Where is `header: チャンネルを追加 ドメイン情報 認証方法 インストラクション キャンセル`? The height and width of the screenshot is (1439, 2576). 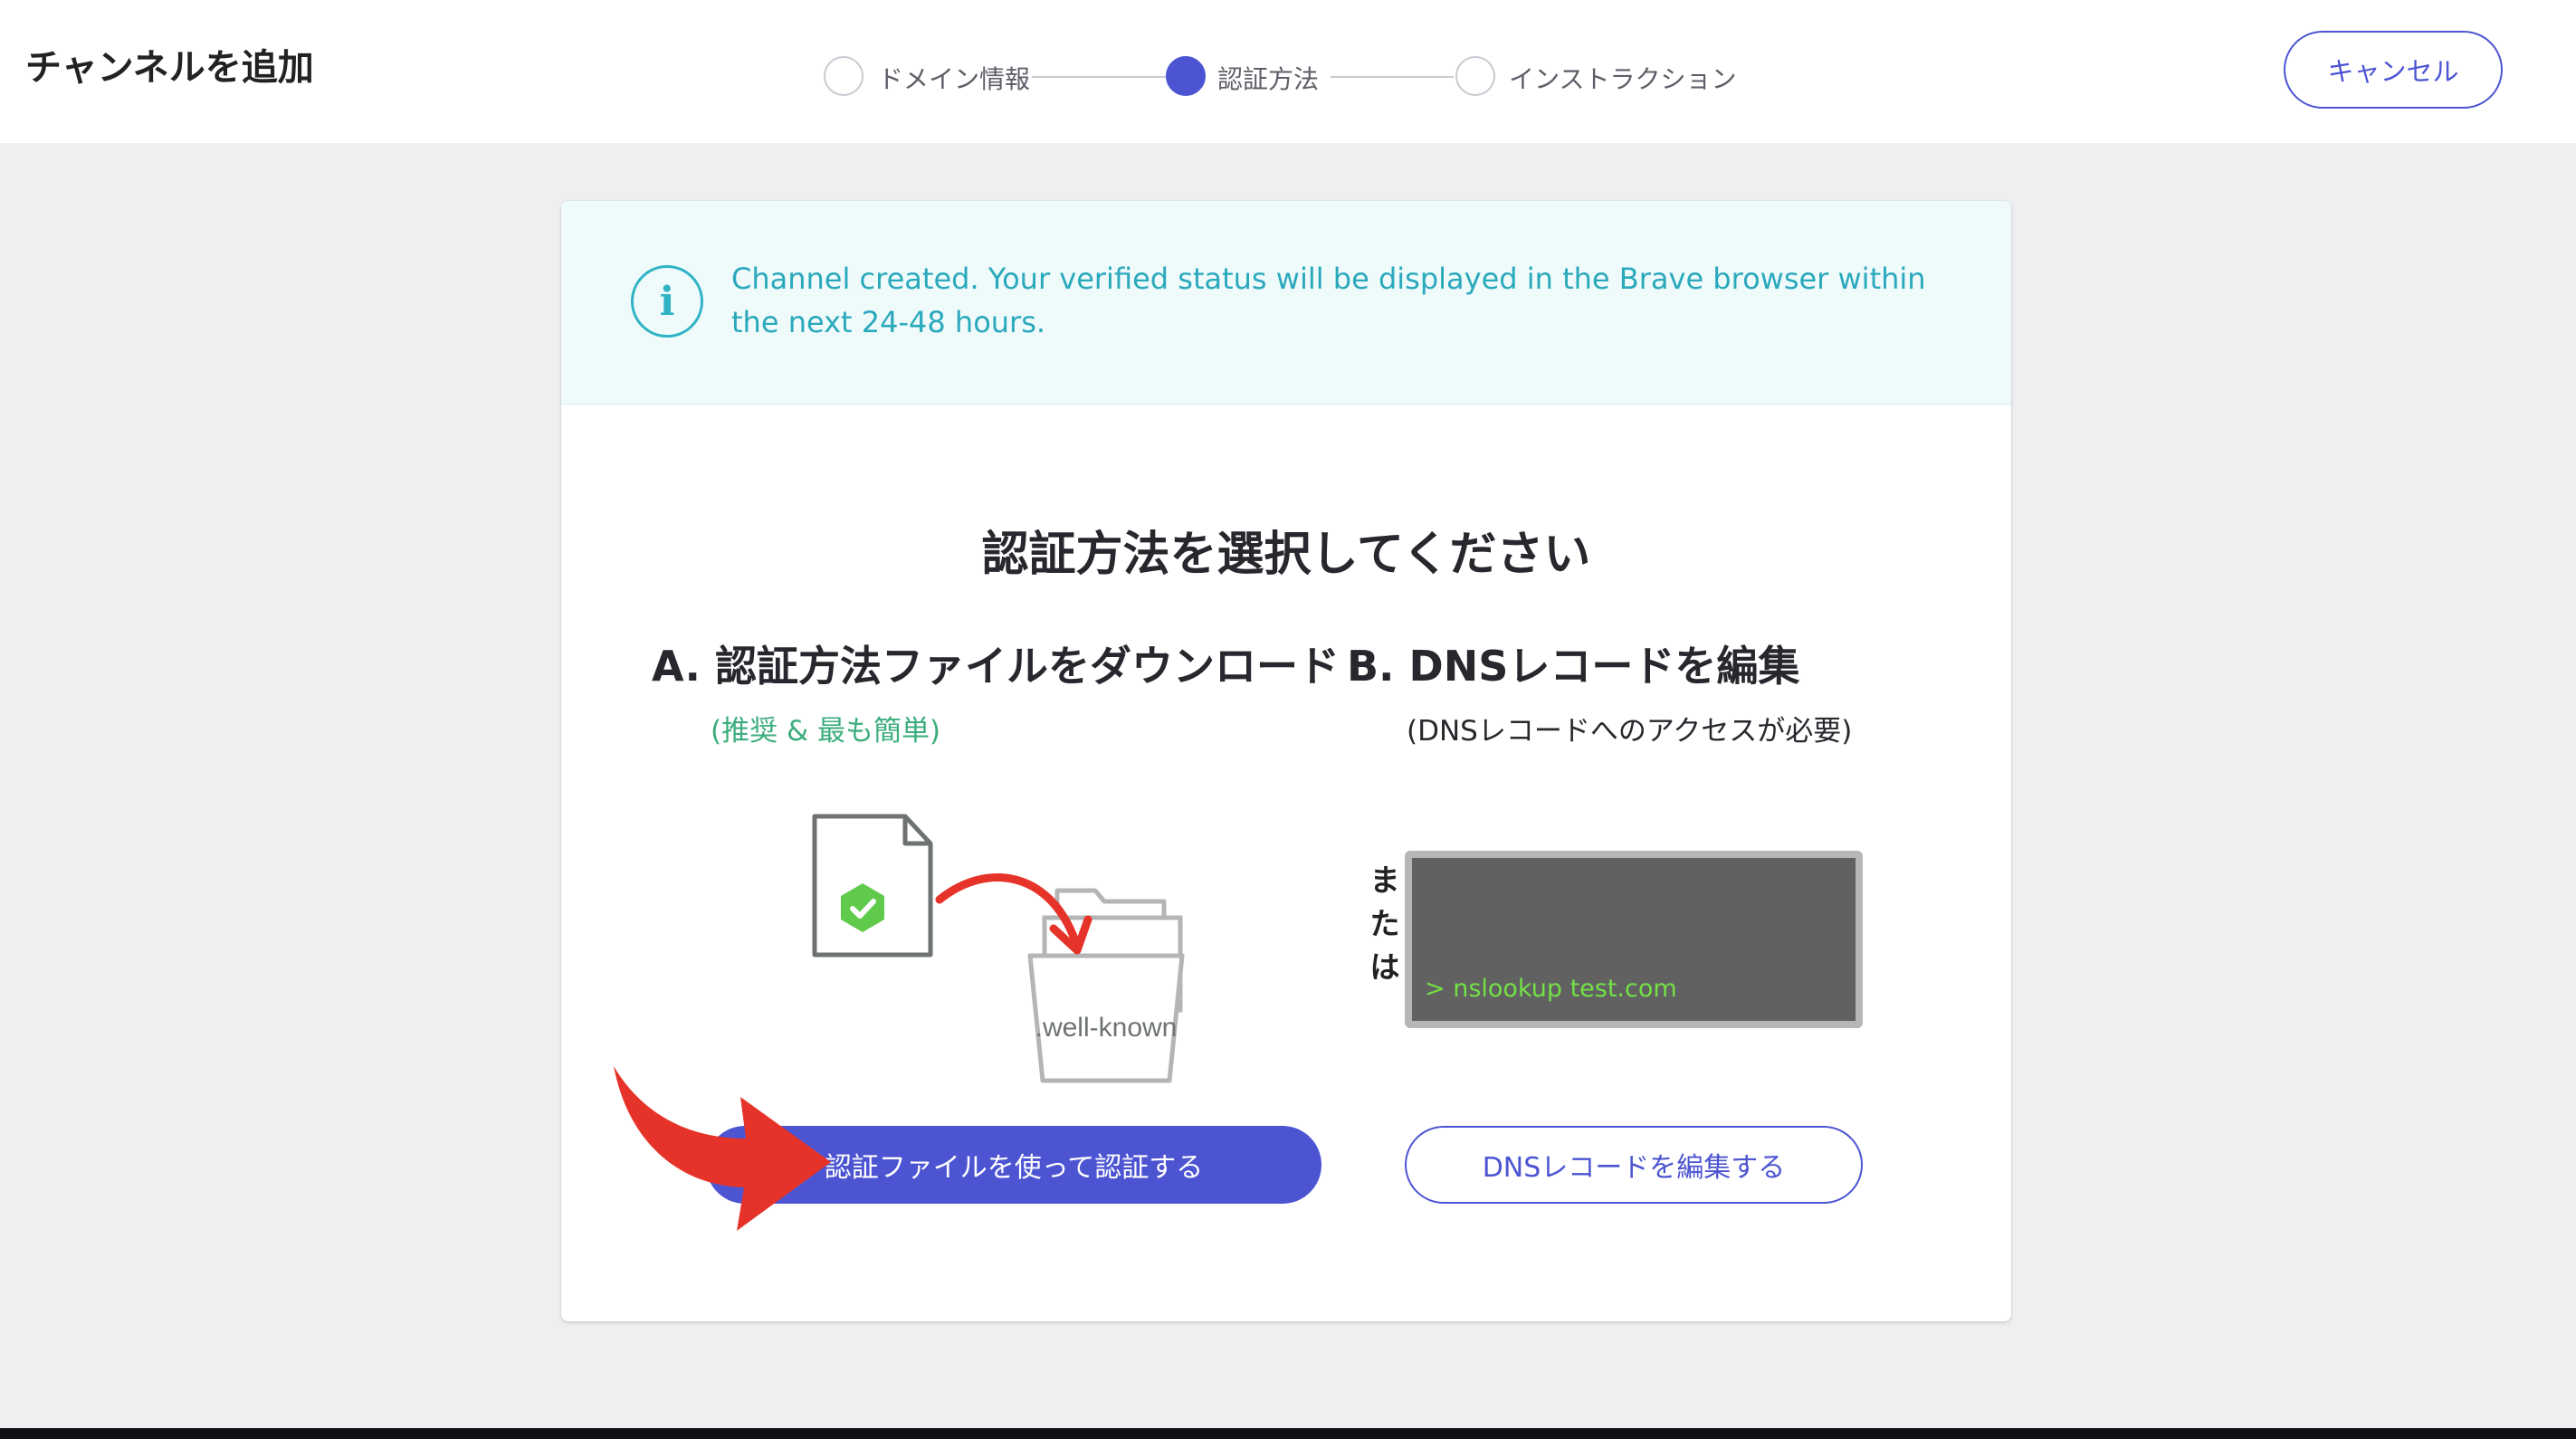 header: チャンネルを追加 ドメイン情報 認証方法 インストラクション キャンセル is located at coordinates (1288, 71).